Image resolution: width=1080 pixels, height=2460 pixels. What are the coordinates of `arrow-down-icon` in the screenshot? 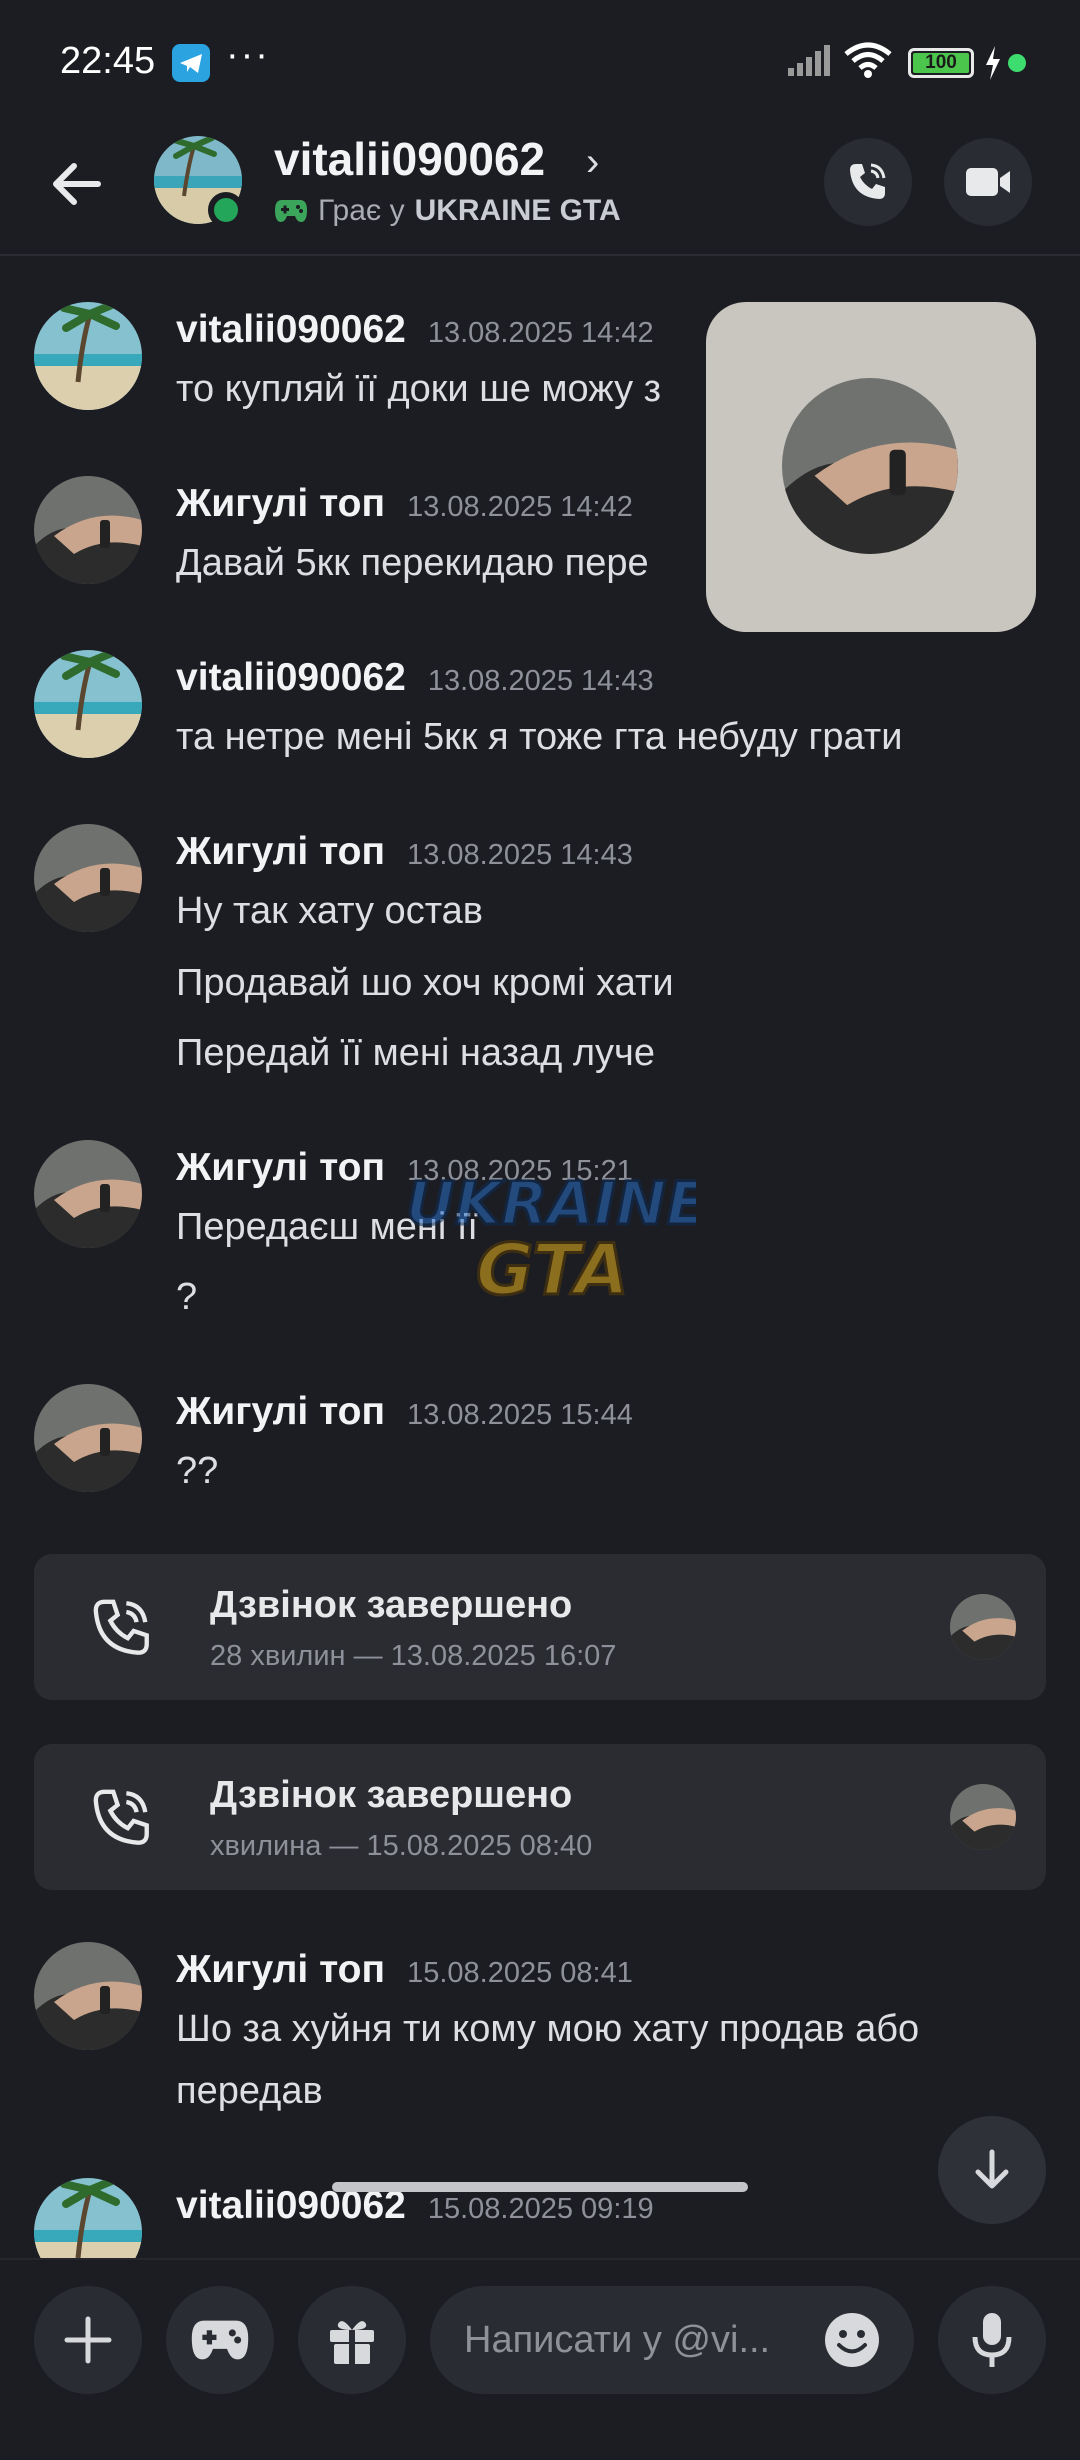 It's located at (992, 2169).